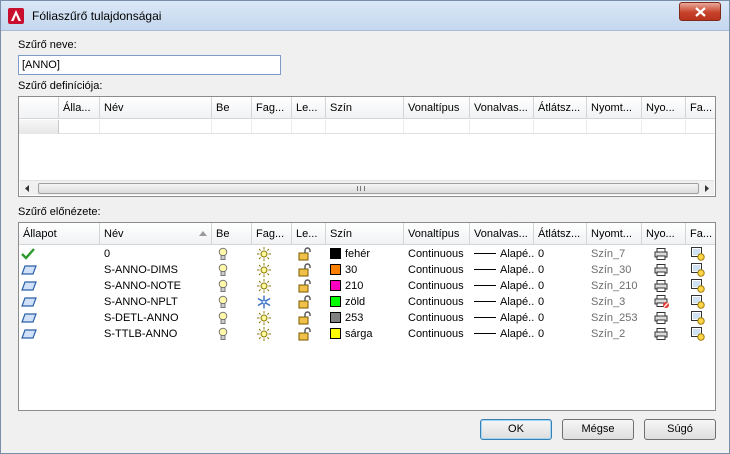  I want to click on title-bar: Fóliaszűrő tulajdonságai, so click(365, 16).